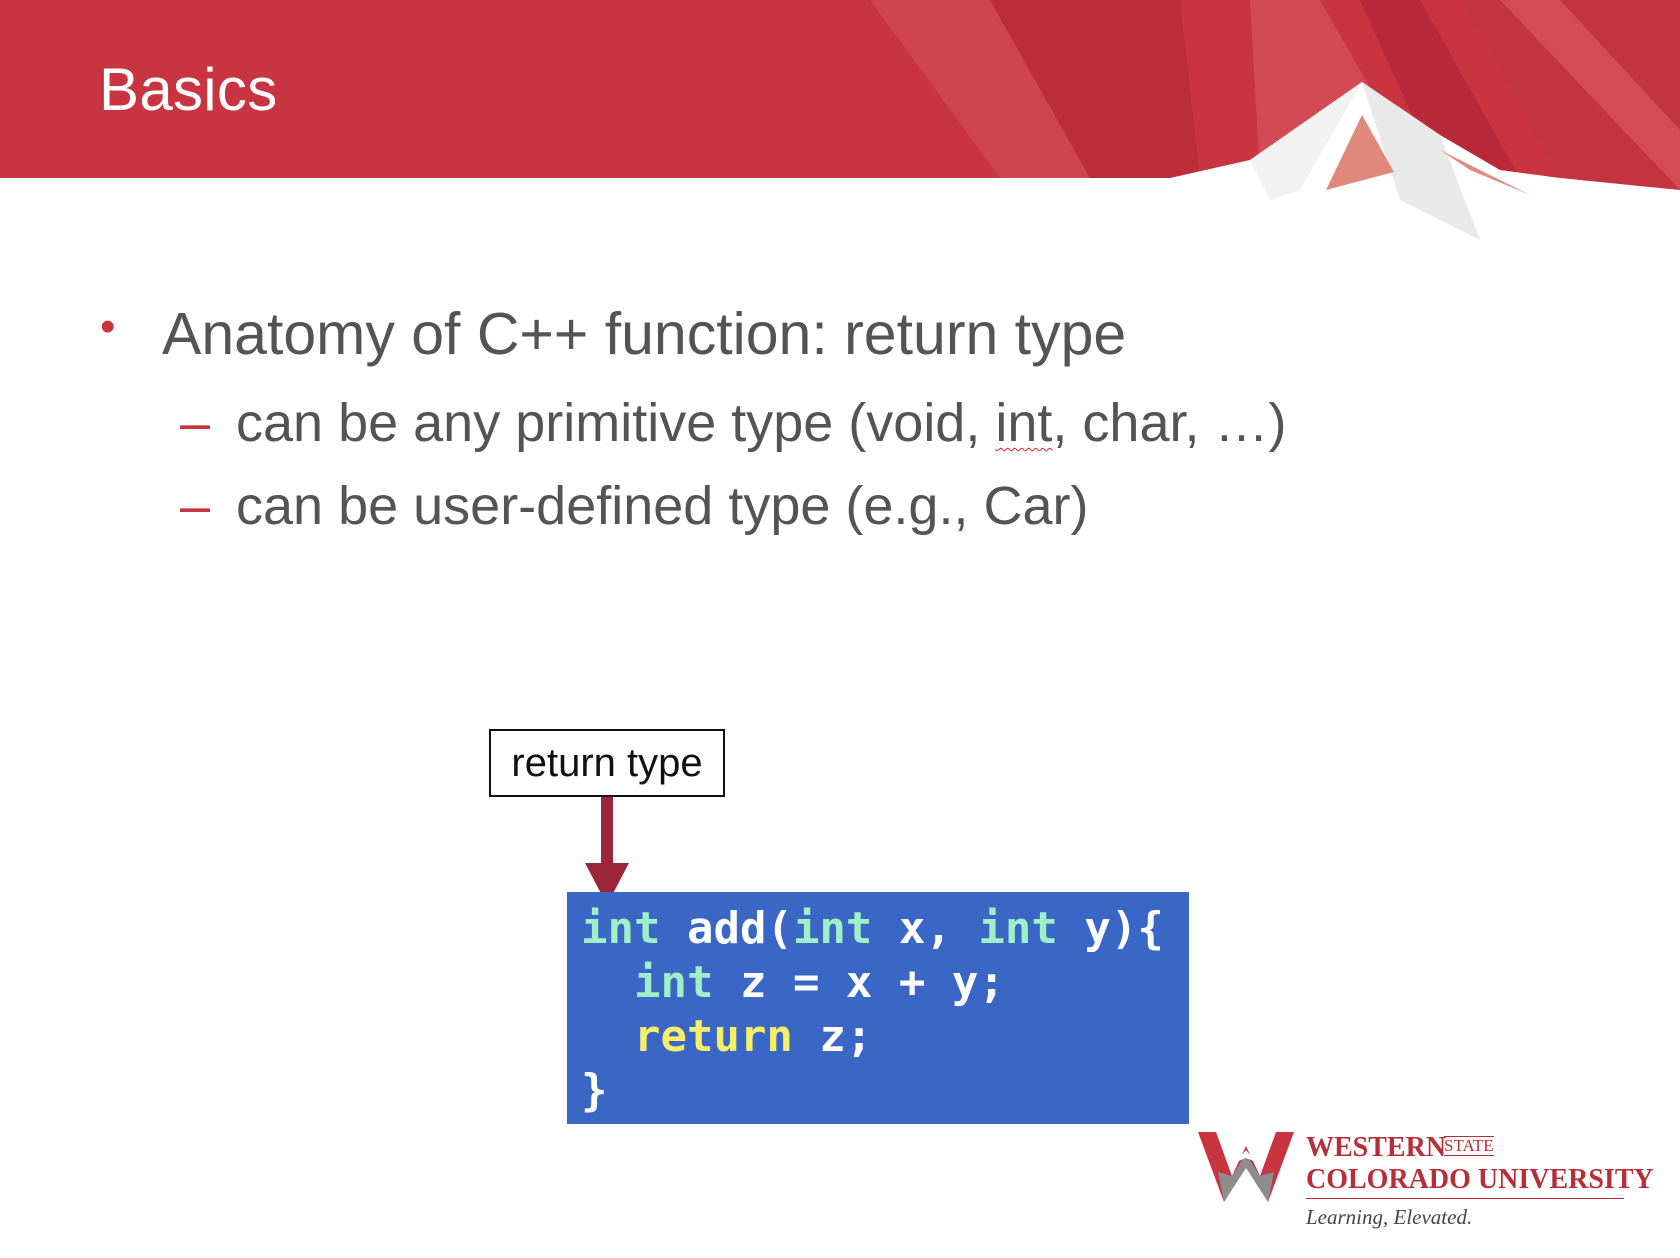  What do you see at coordinates (885, 1091) in the screenshot?
I see `code-line: }` at bounding box center [885, 1091].